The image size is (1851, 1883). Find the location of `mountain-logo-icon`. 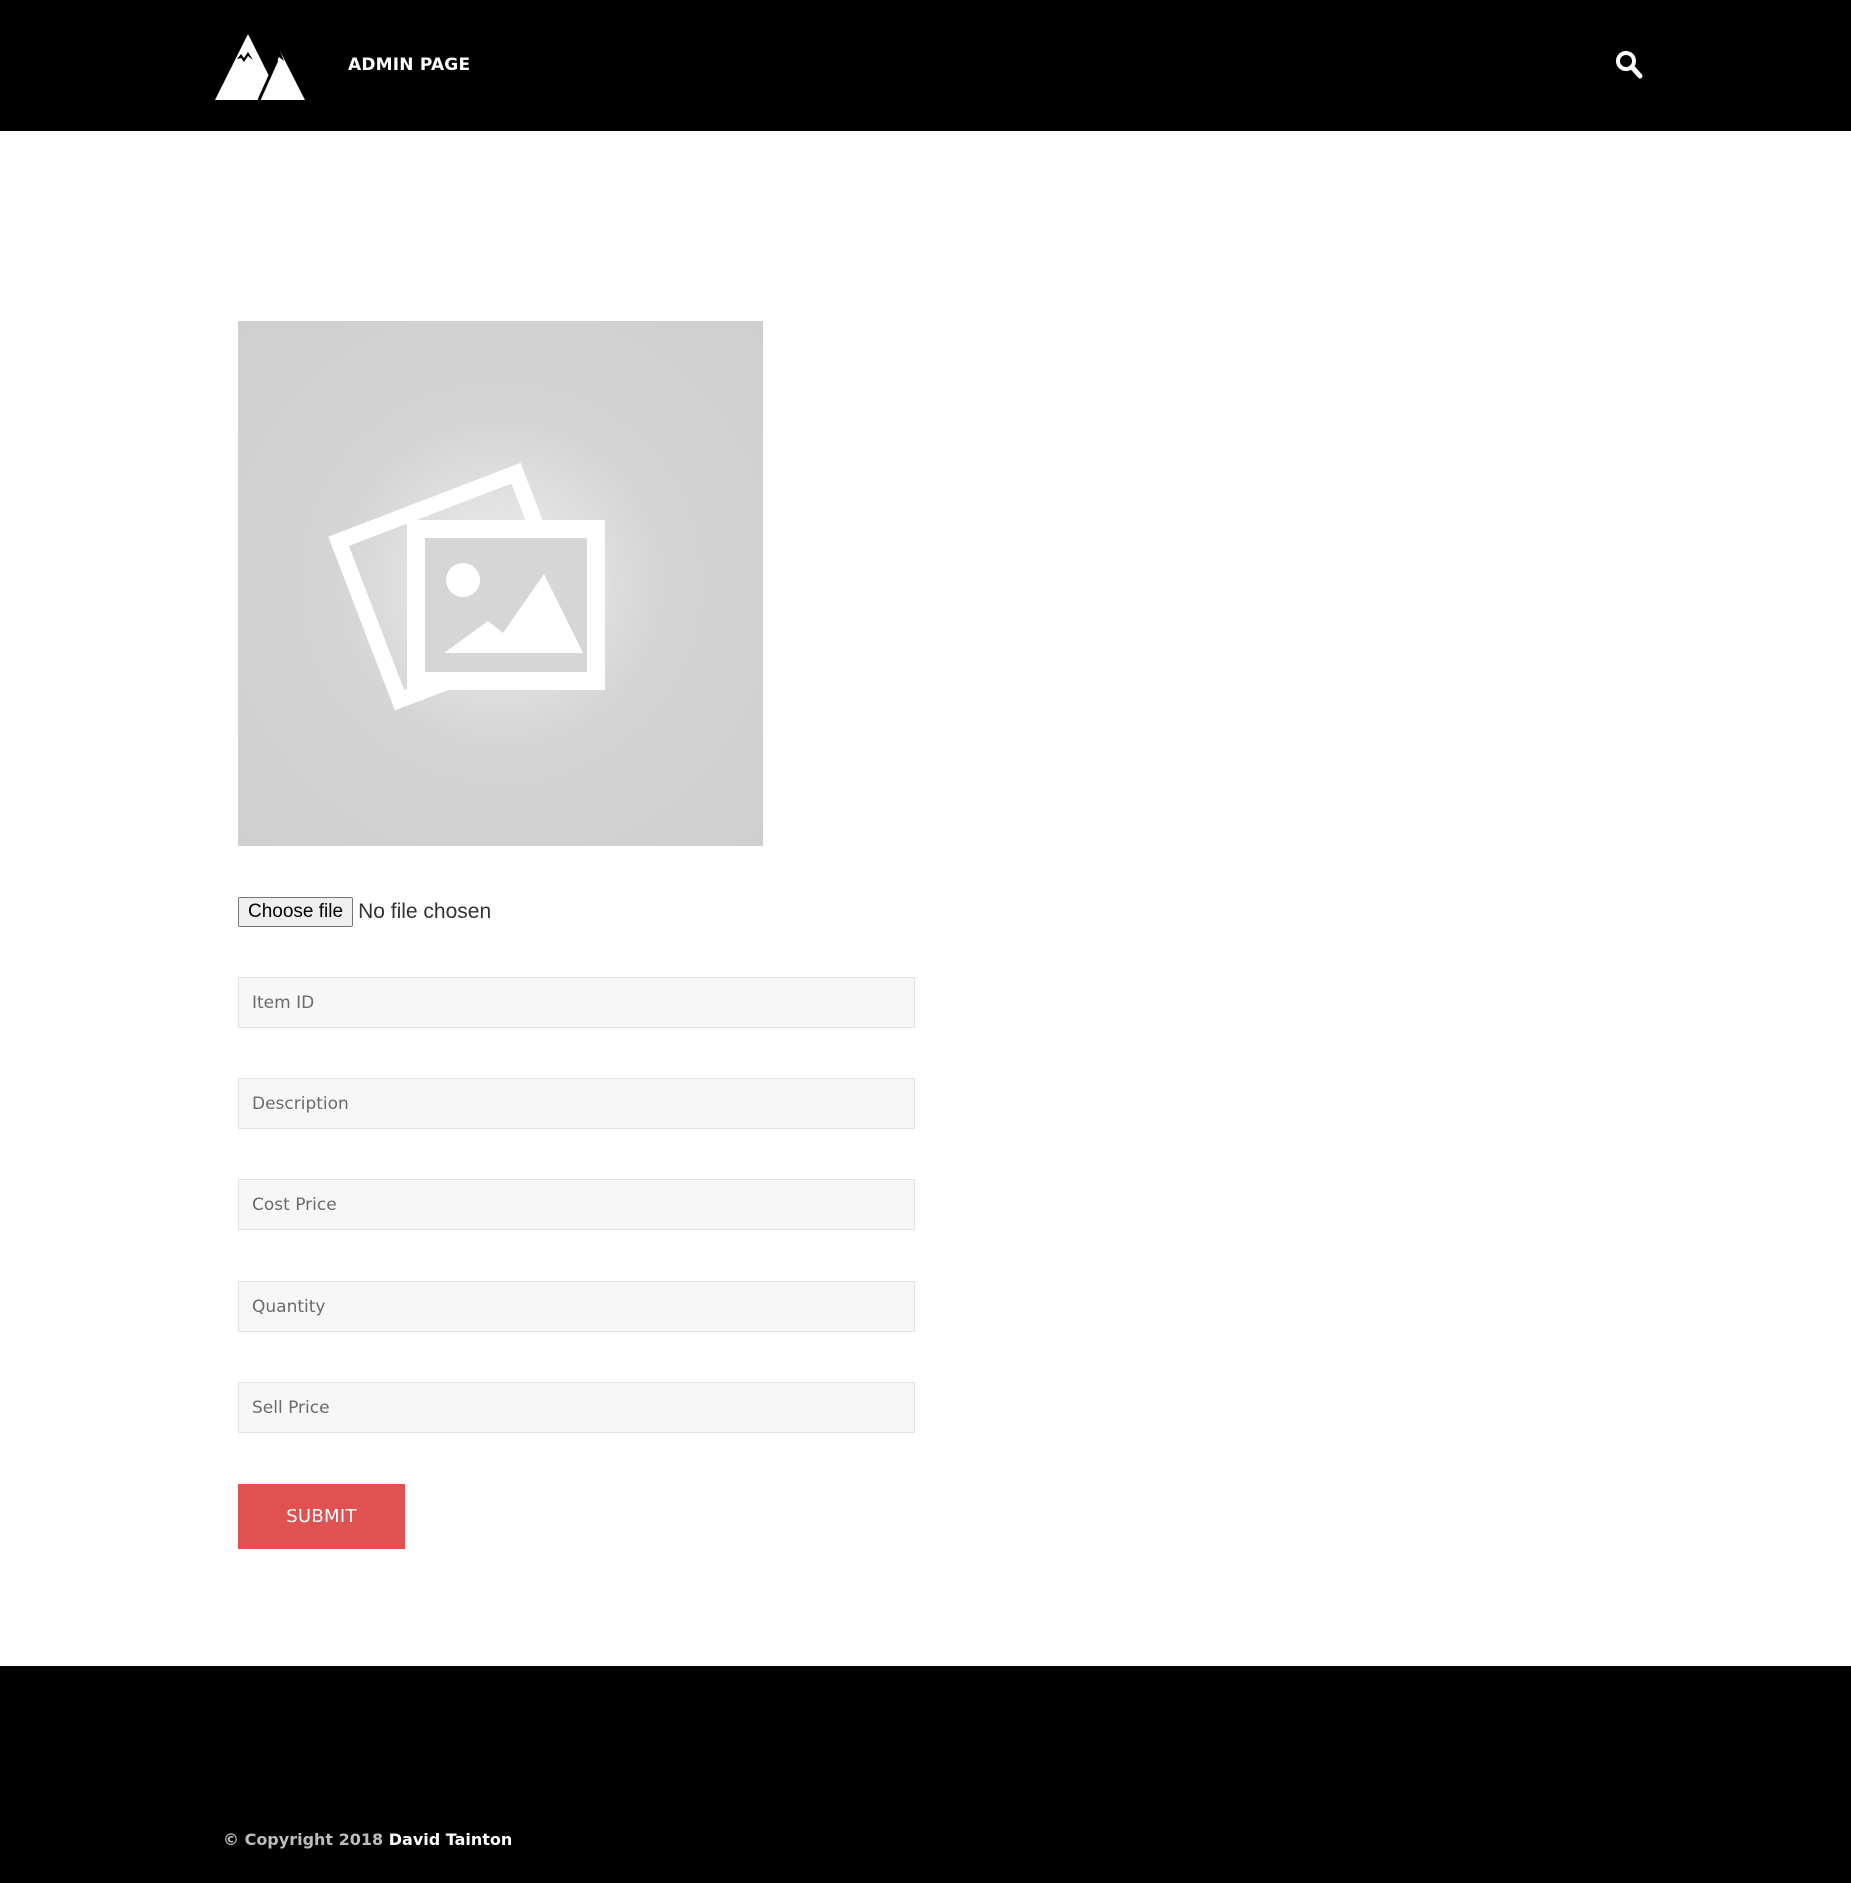

mountain-logo-icon is located at coordinates (260, 67).